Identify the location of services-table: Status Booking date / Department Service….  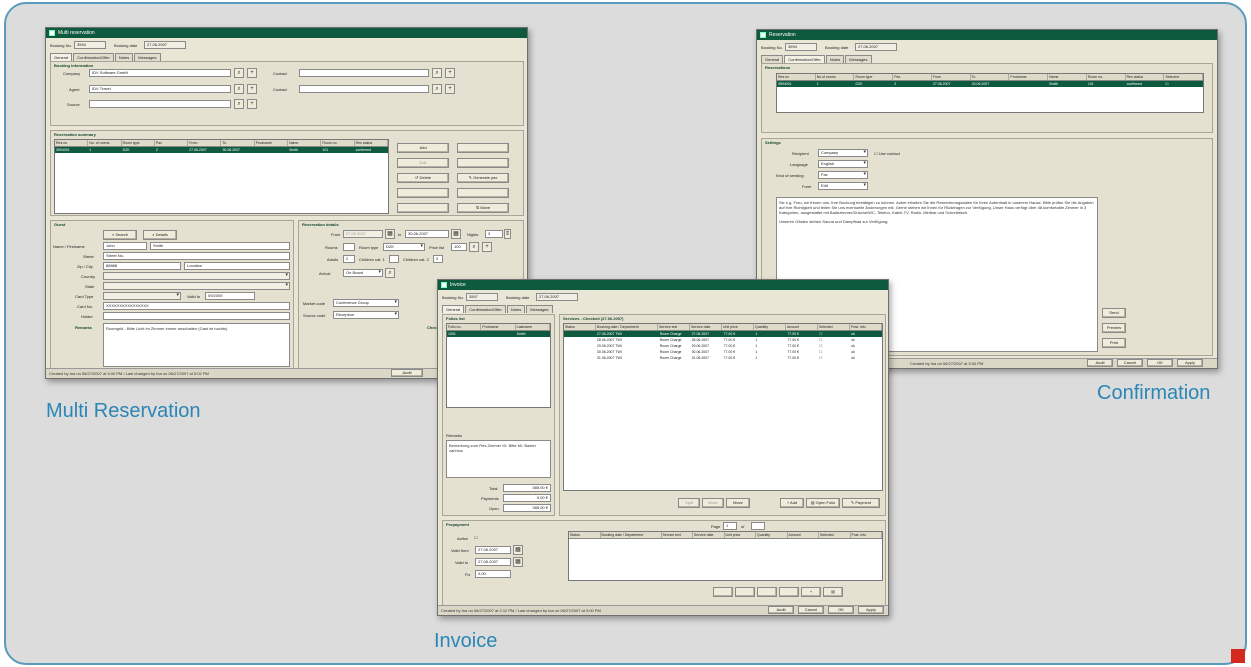
(723, 407).